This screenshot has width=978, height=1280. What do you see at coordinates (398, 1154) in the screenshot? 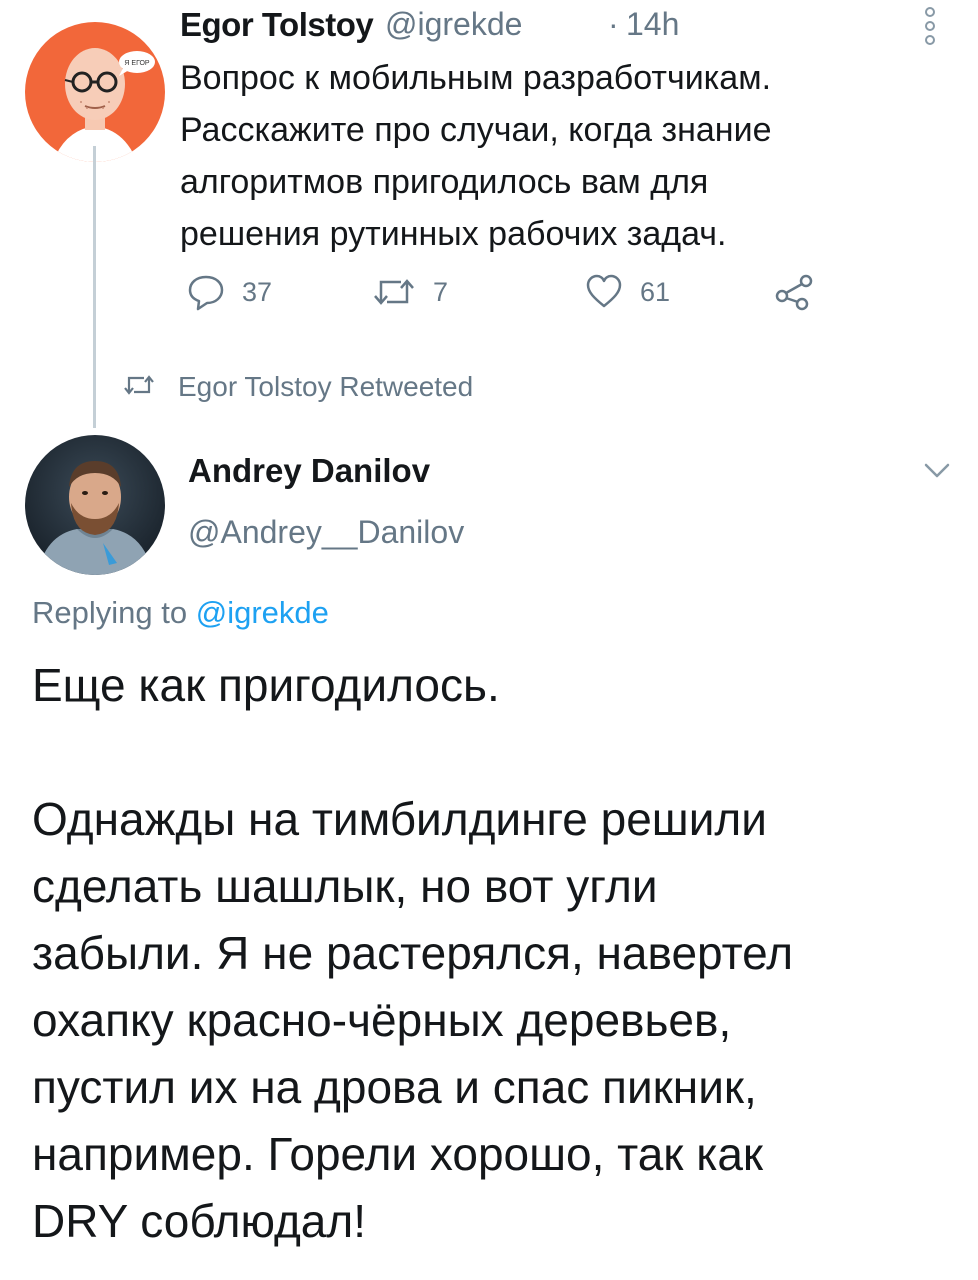
I see `main-text-line: например. Горели хорошо, так как` at bounding box center [398, 1154].